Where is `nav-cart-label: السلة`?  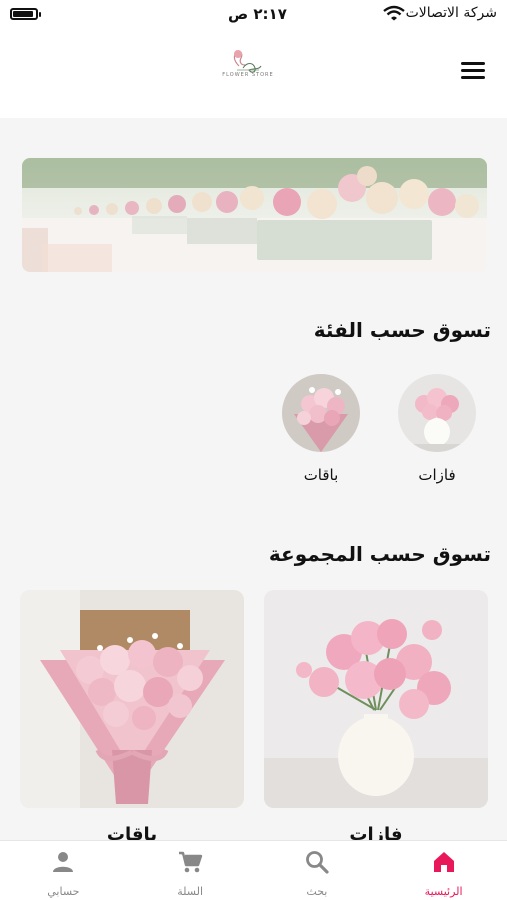
nav-cart-label: السلة is located at coordinates (190, 891).